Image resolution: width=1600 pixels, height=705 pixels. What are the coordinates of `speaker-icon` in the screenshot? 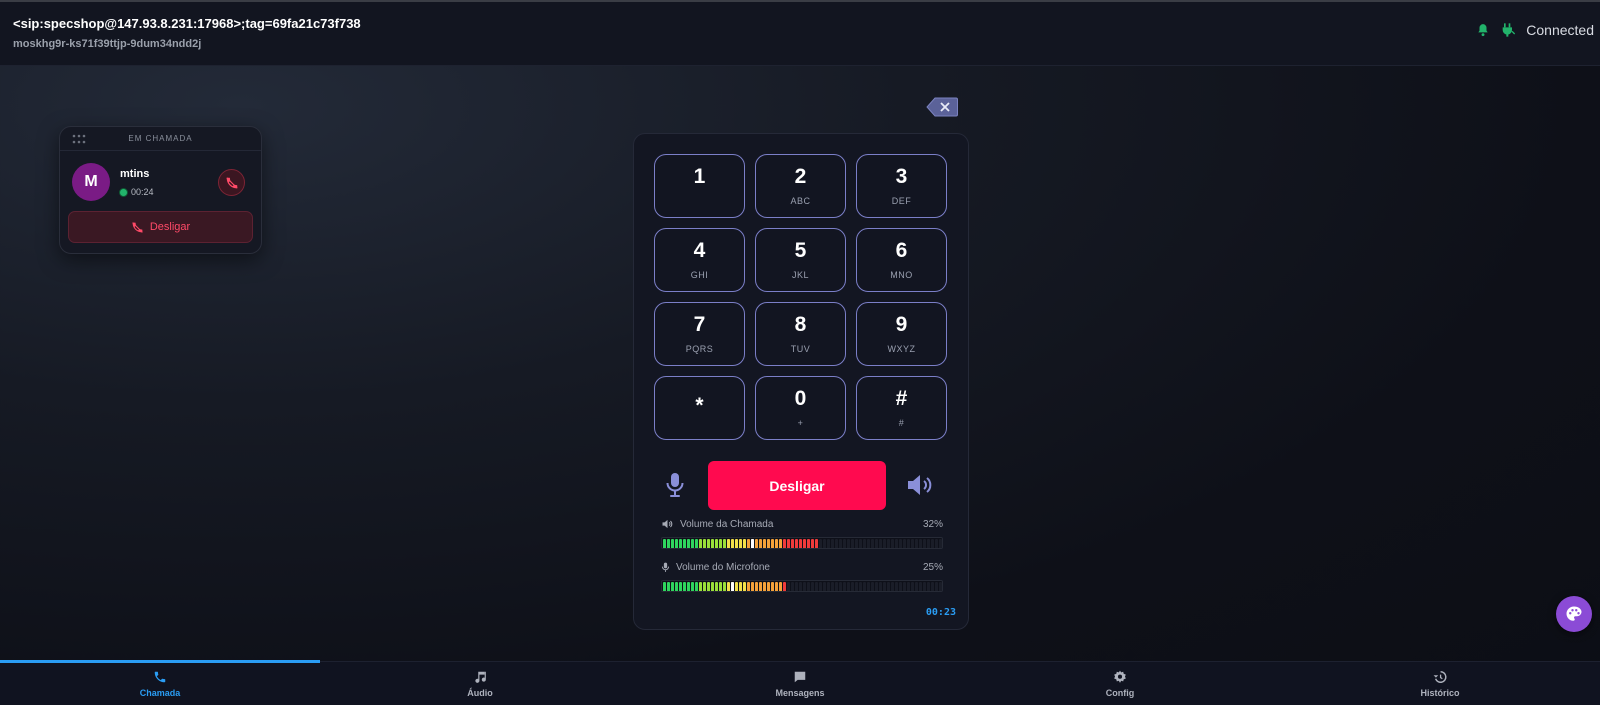 It's located at (920, 485).